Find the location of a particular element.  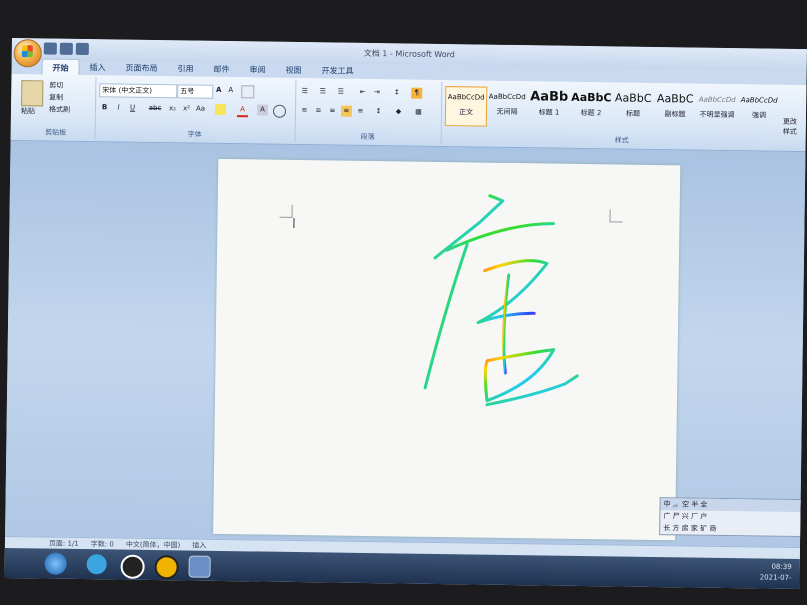

subscript-button: x₂ is located at coordinates (172, 108).